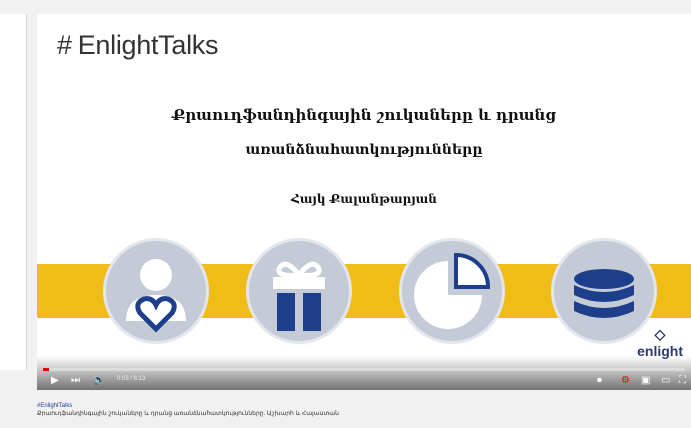 Image resolution: width=691 pixels, height=428 pixels. Describe the element at coordinates (46, 369) in the screenshot. I see `progress-fill` at that location.